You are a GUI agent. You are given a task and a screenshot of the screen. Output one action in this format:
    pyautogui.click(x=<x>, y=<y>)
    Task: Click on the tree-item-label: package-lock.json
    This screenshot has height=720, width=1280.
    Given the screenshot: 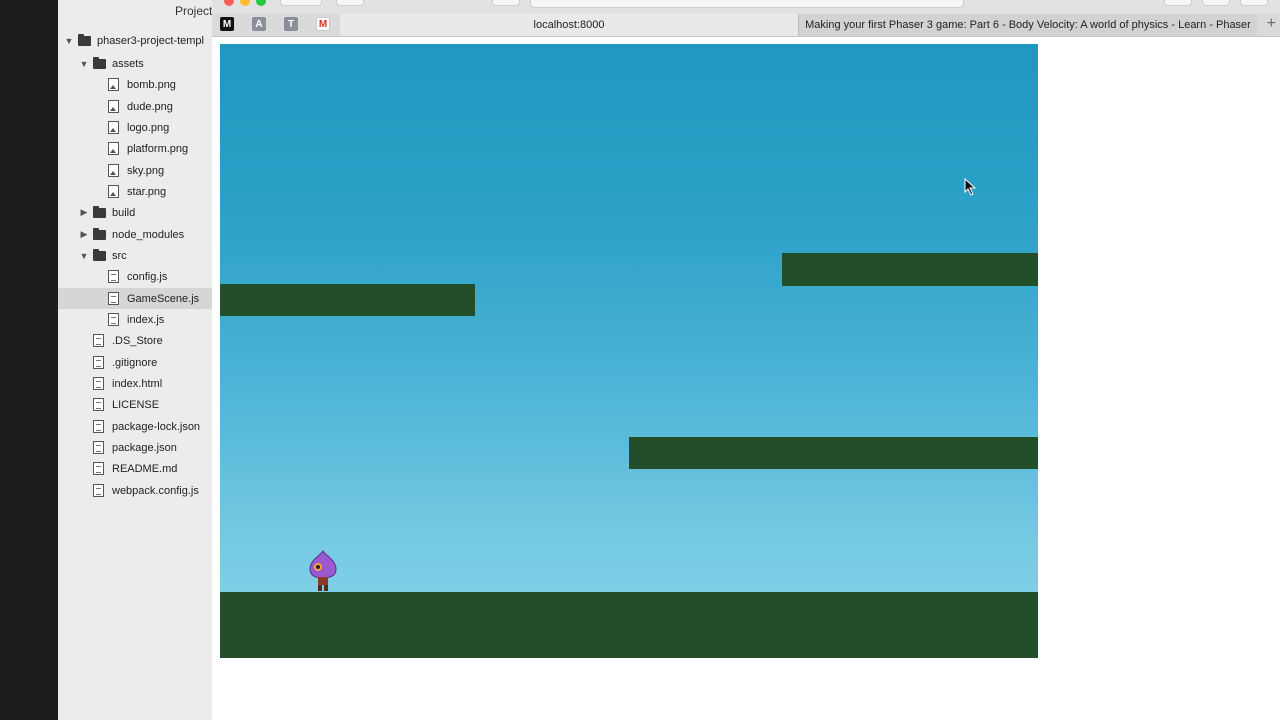 What is the action you would take?
    pyautogui.click(x=156, y=426)
    